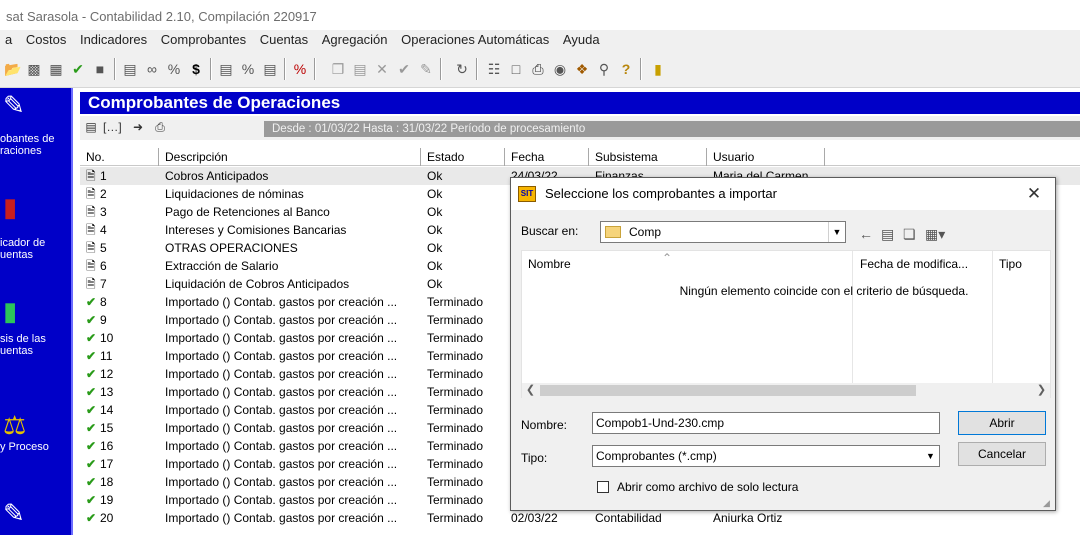 The width and height of the screenshot is (1080, 535). What do you see at coordinates (1048, 503) in the screenshot?
I see `resize-grip-icon: ◢` at bounding box center [1048, 503].